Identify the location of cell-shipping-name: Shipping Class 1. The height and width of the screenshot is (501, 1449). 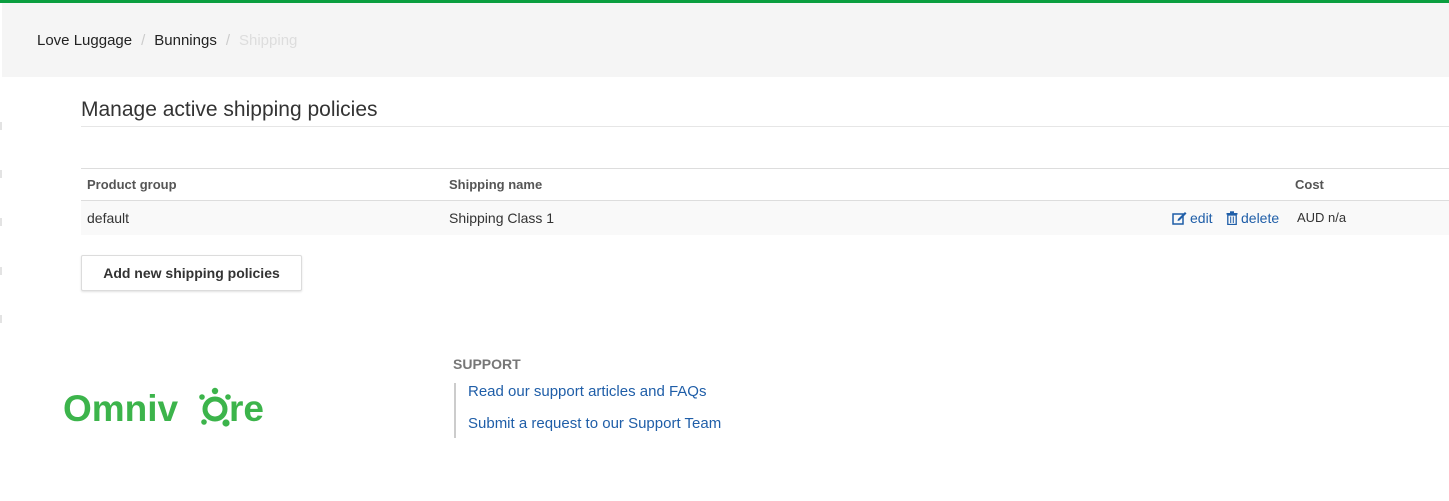
(502, 218).